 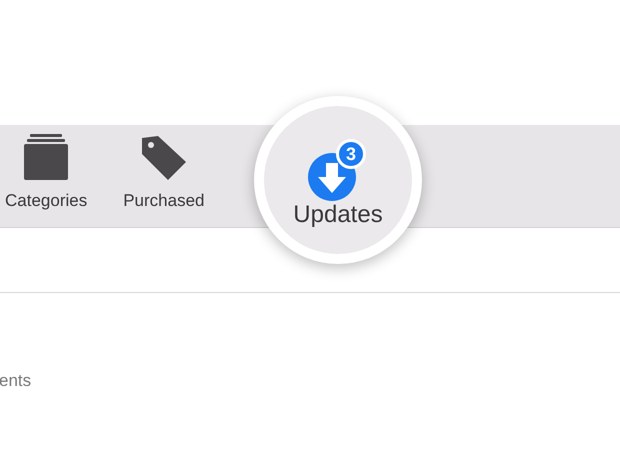 What do you see at coordinates (164, 157) in the screenshot?
I see `tag-icon` at bounding box center [164, 157].